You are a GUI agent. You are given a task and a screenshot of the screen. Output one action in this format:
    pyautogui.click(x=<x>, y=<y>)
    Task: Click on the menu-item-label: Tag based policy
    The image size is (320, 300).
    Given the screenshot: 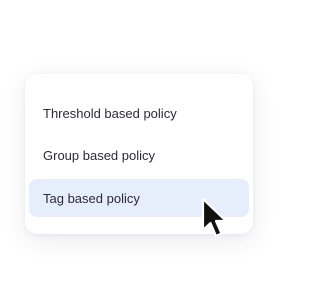 What is the action you would take?
    pyautogui.click(x=91, y=198)
    